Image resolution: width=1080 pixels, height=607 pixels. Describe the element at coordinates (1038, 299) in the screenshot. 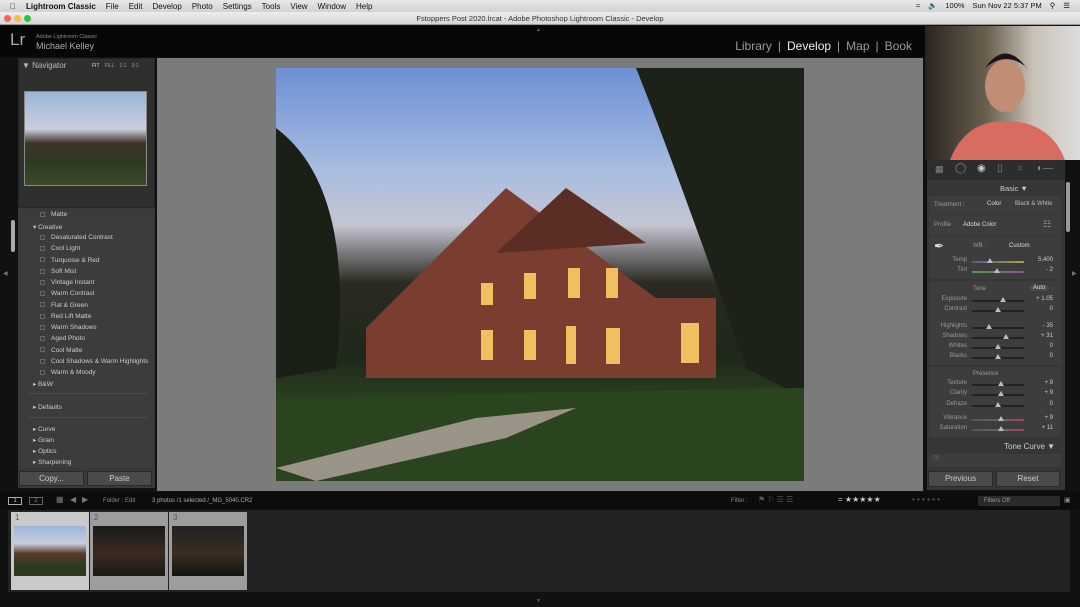

I see `slider-value: + 1.05` at that location.